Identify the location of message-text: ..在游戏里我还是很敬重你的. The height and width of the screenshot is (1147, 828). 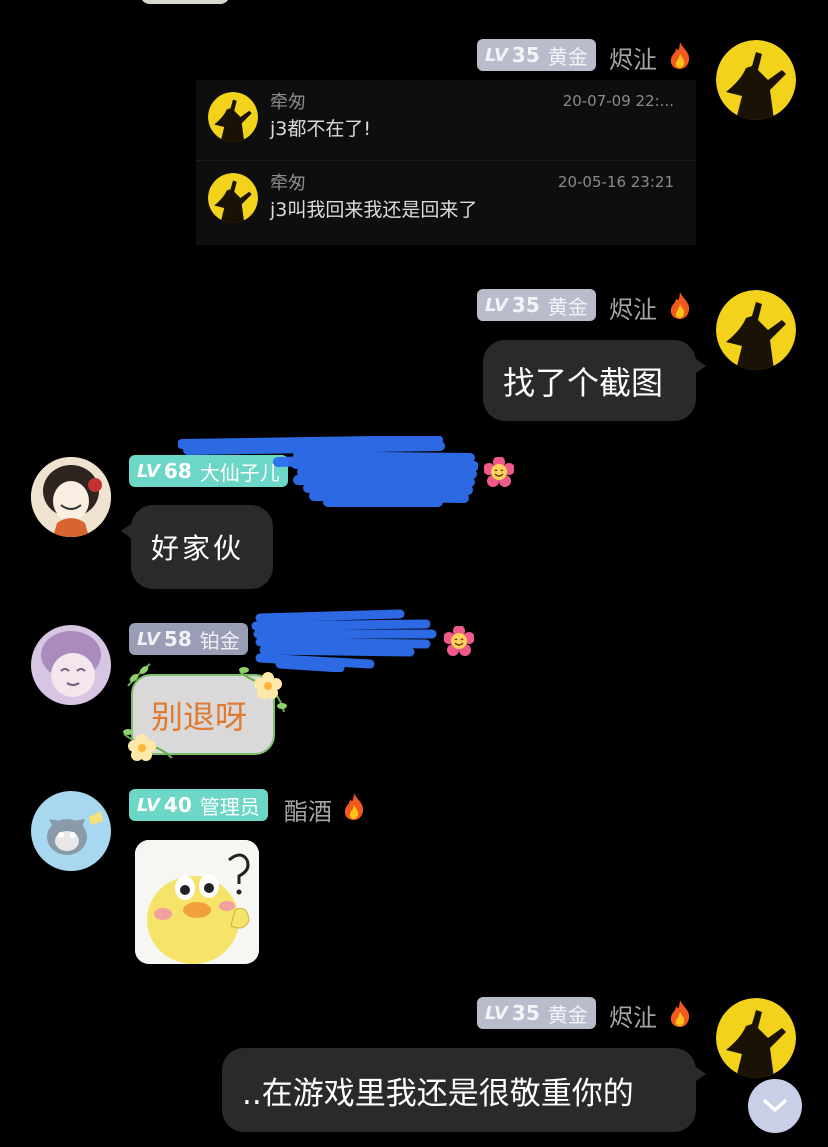
(438, 1093).